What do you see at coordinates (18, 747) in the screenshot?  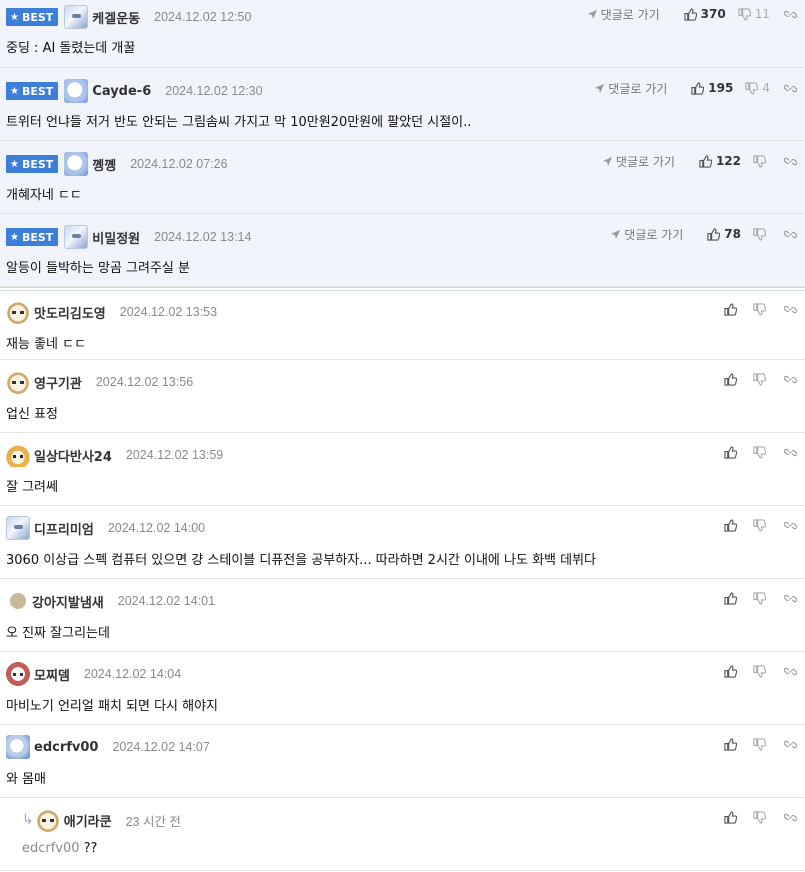 I see `blue-avatar` at bounding box center [18, 747].